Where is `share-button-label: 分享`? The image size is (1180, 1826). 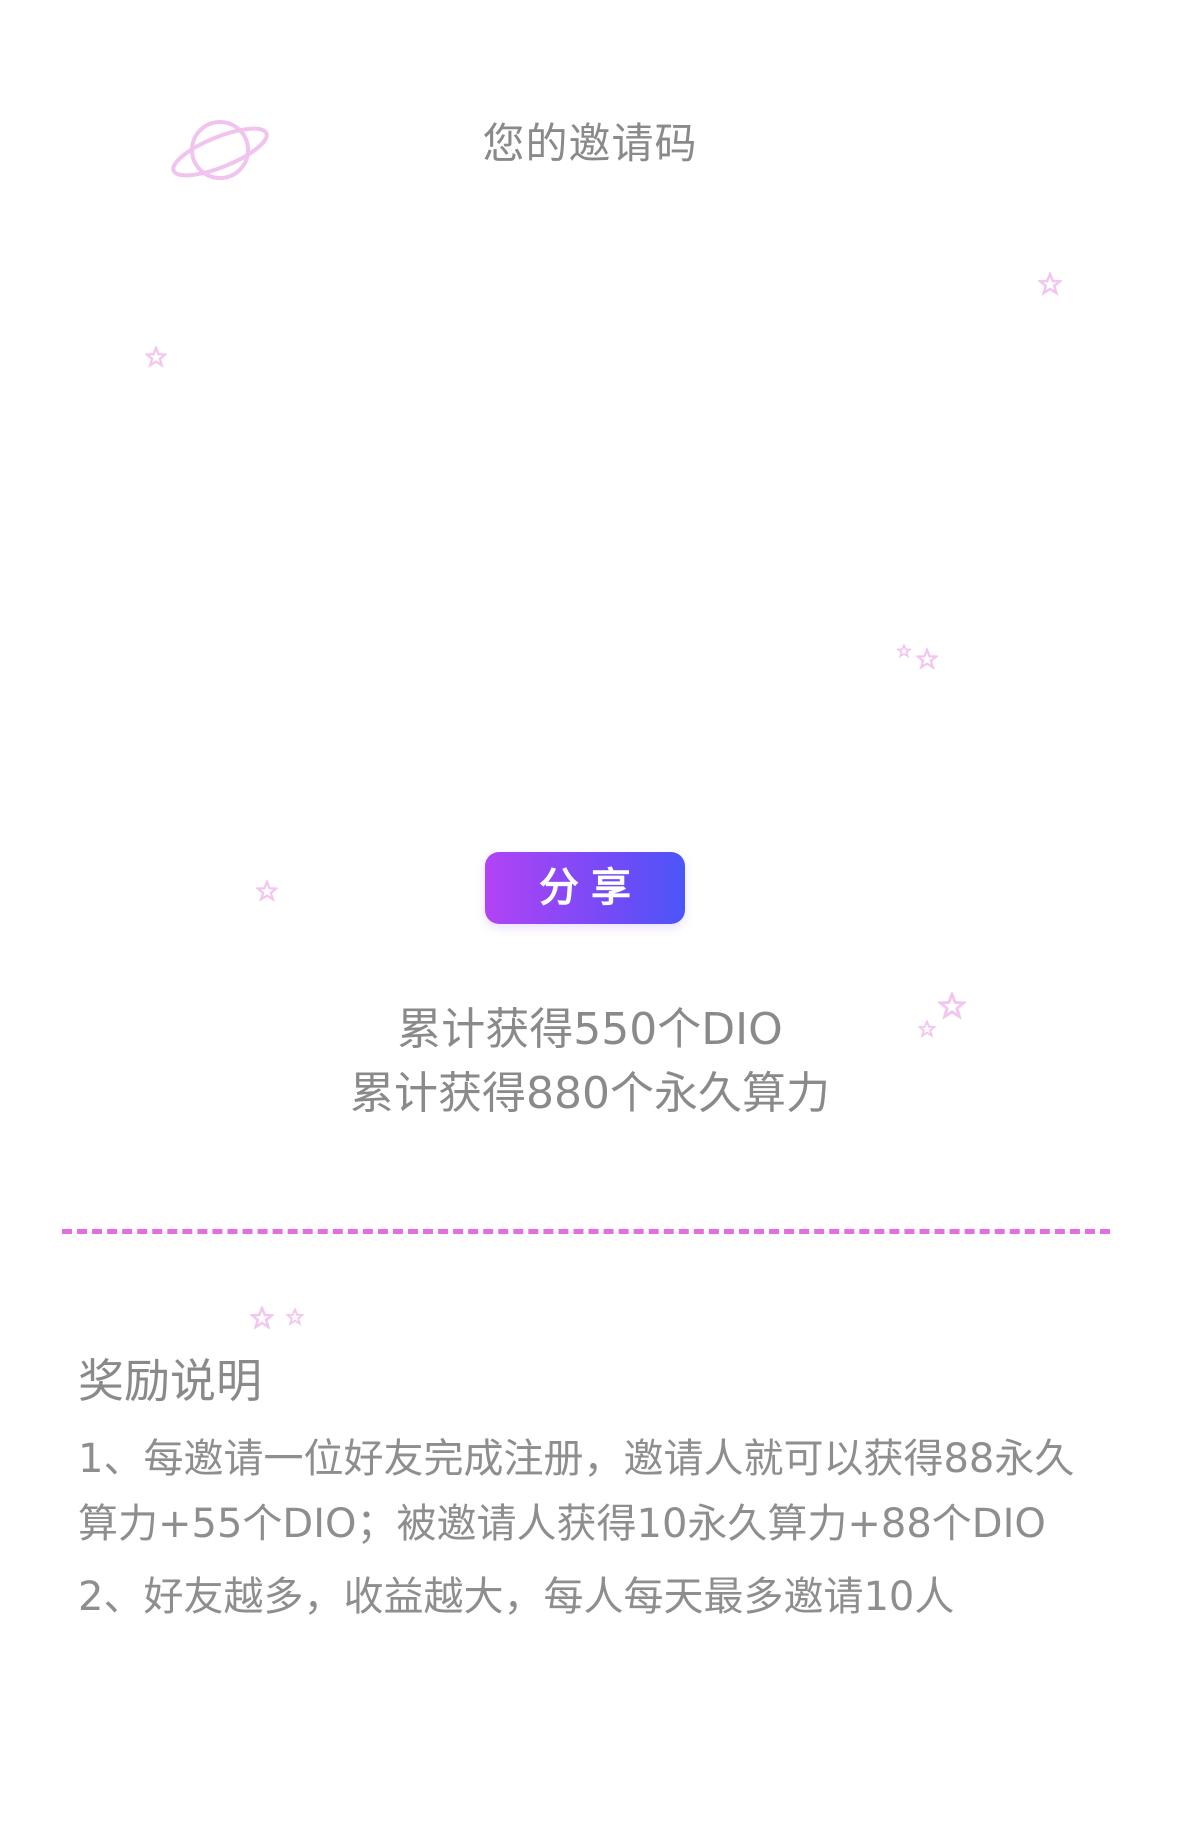 share-button-label: 分享 is located at coordinates (591, 888).